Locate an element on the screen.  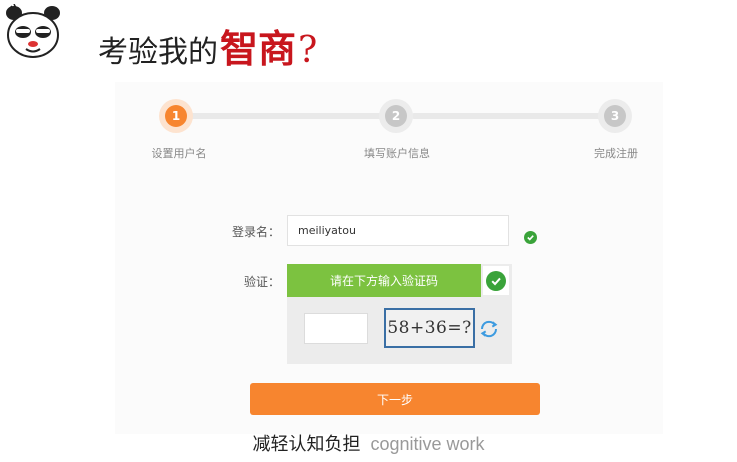
step-2-circle: 2 is located at coordinates (396, 116).